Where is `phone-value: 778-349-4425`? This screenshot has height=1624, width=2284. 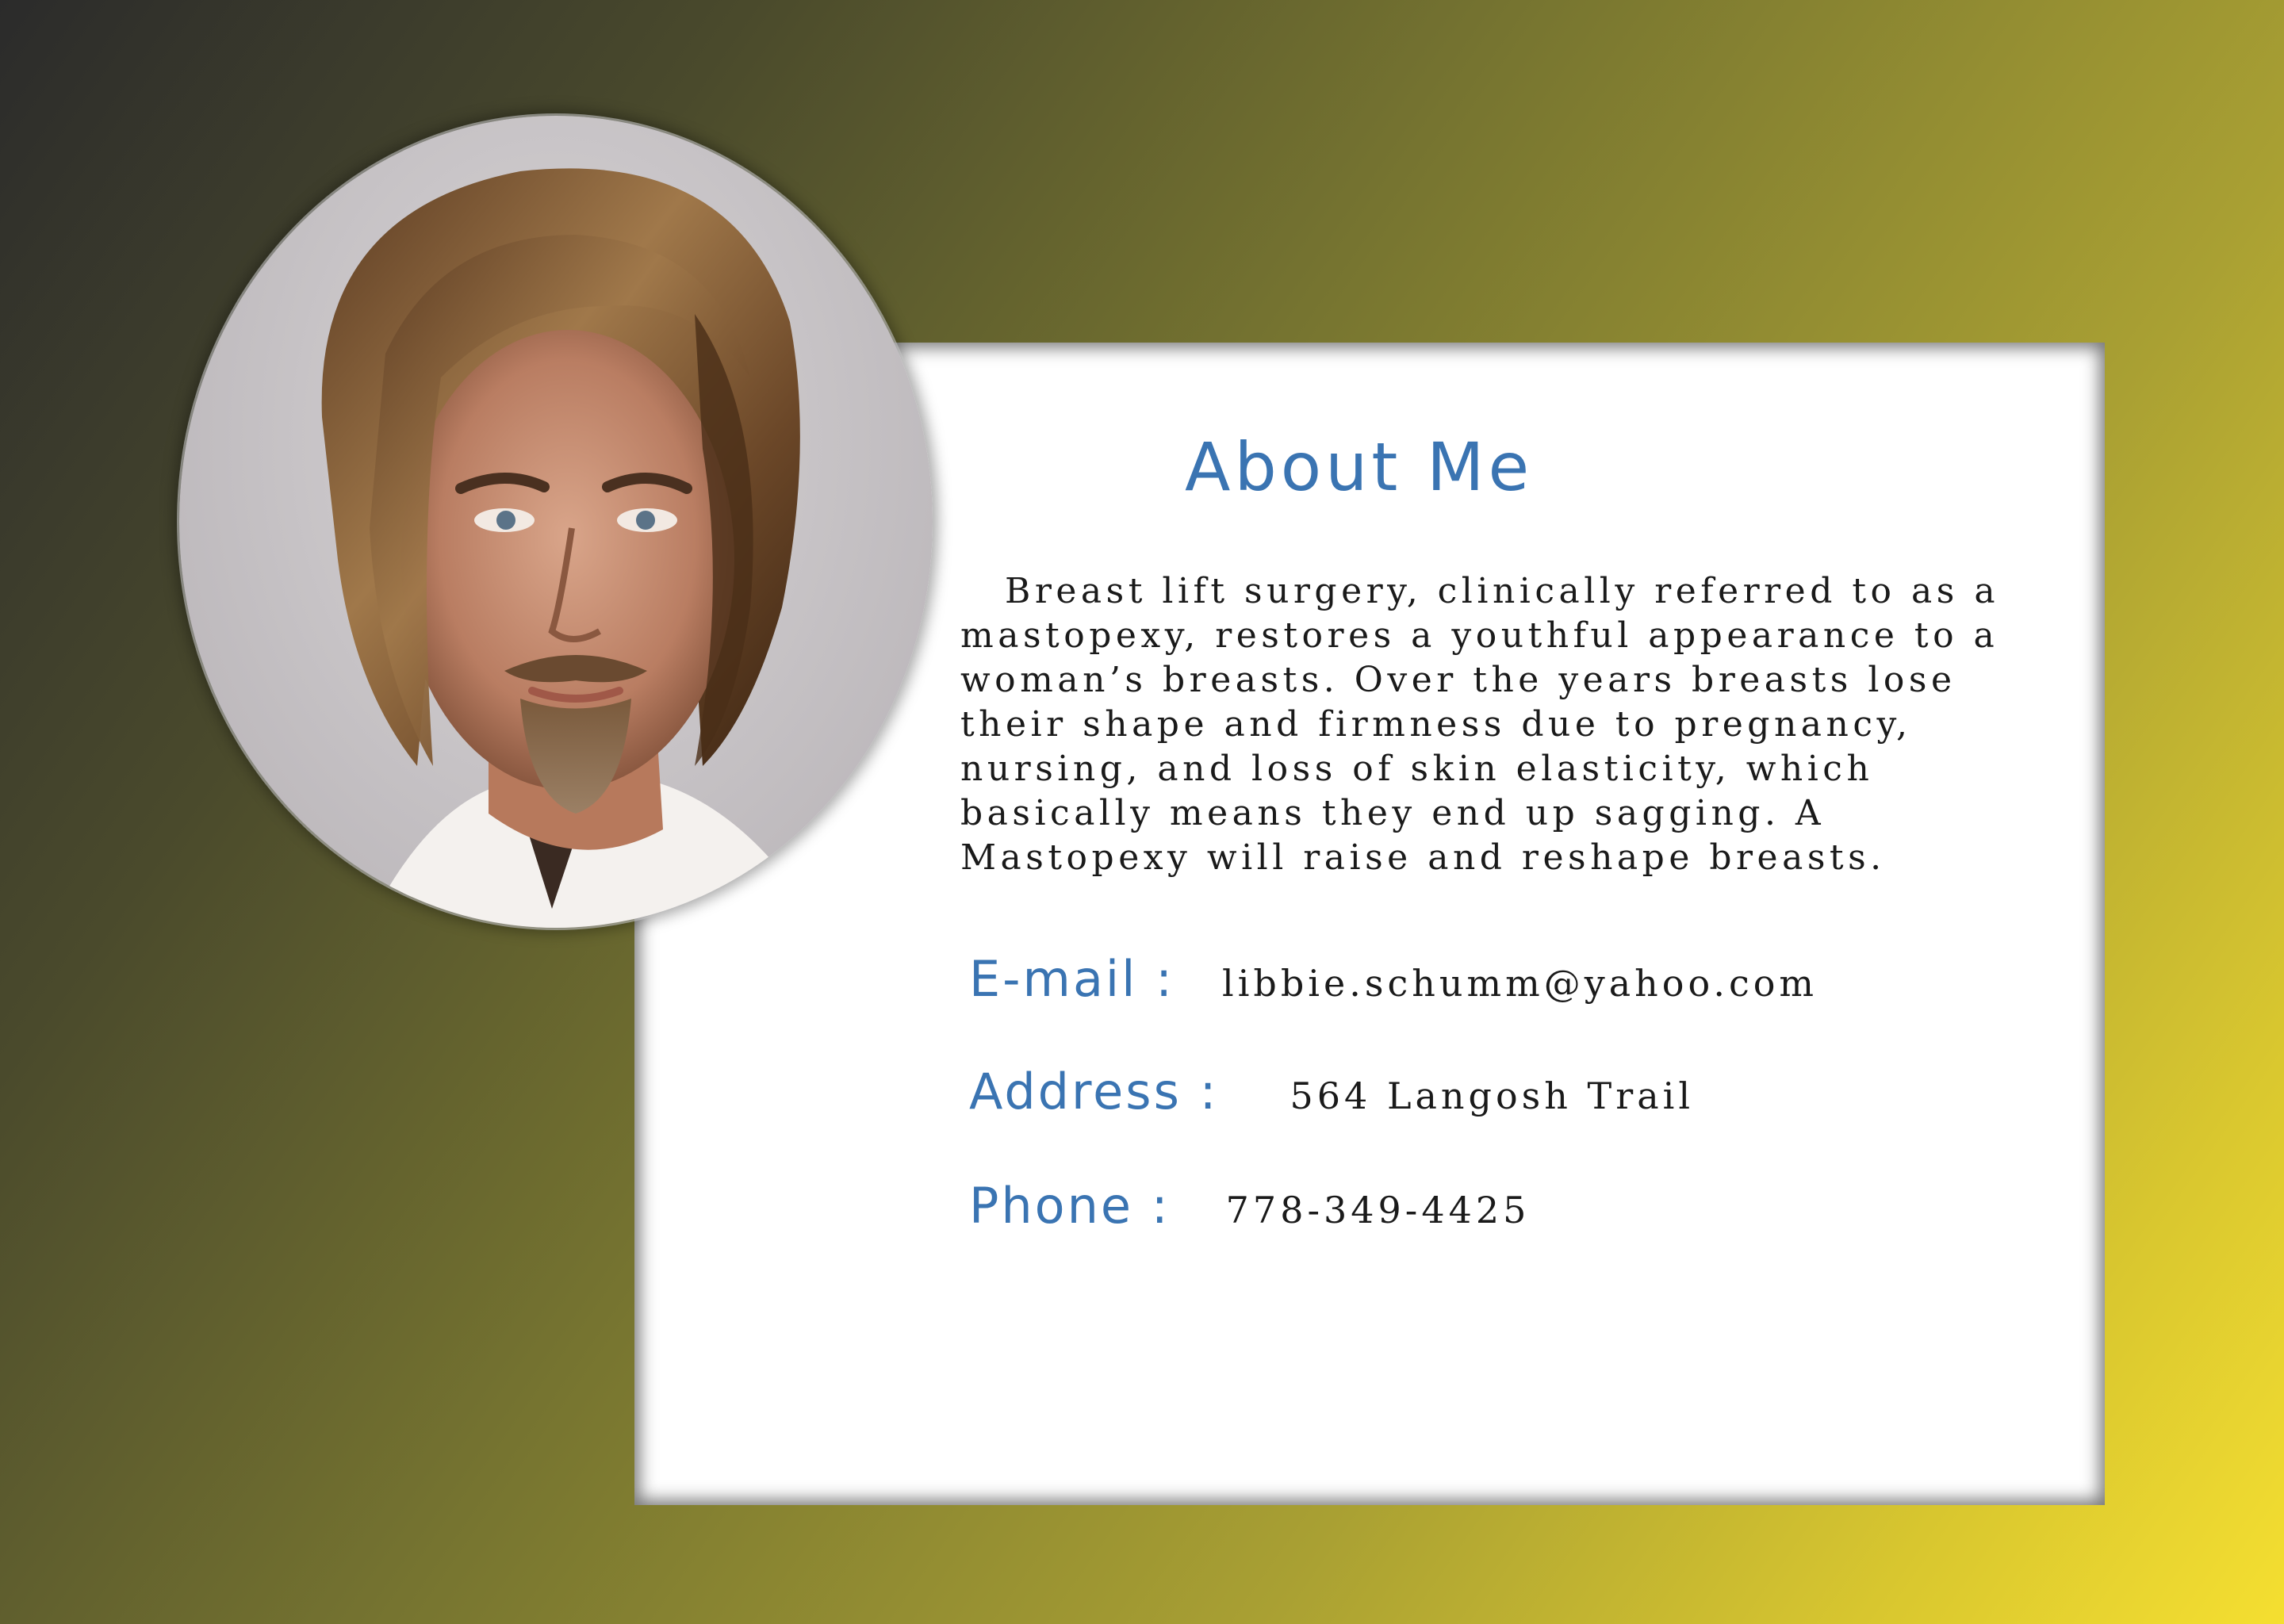
phone-value: 778-349-4425 is located at coordinates (1378, 1210).